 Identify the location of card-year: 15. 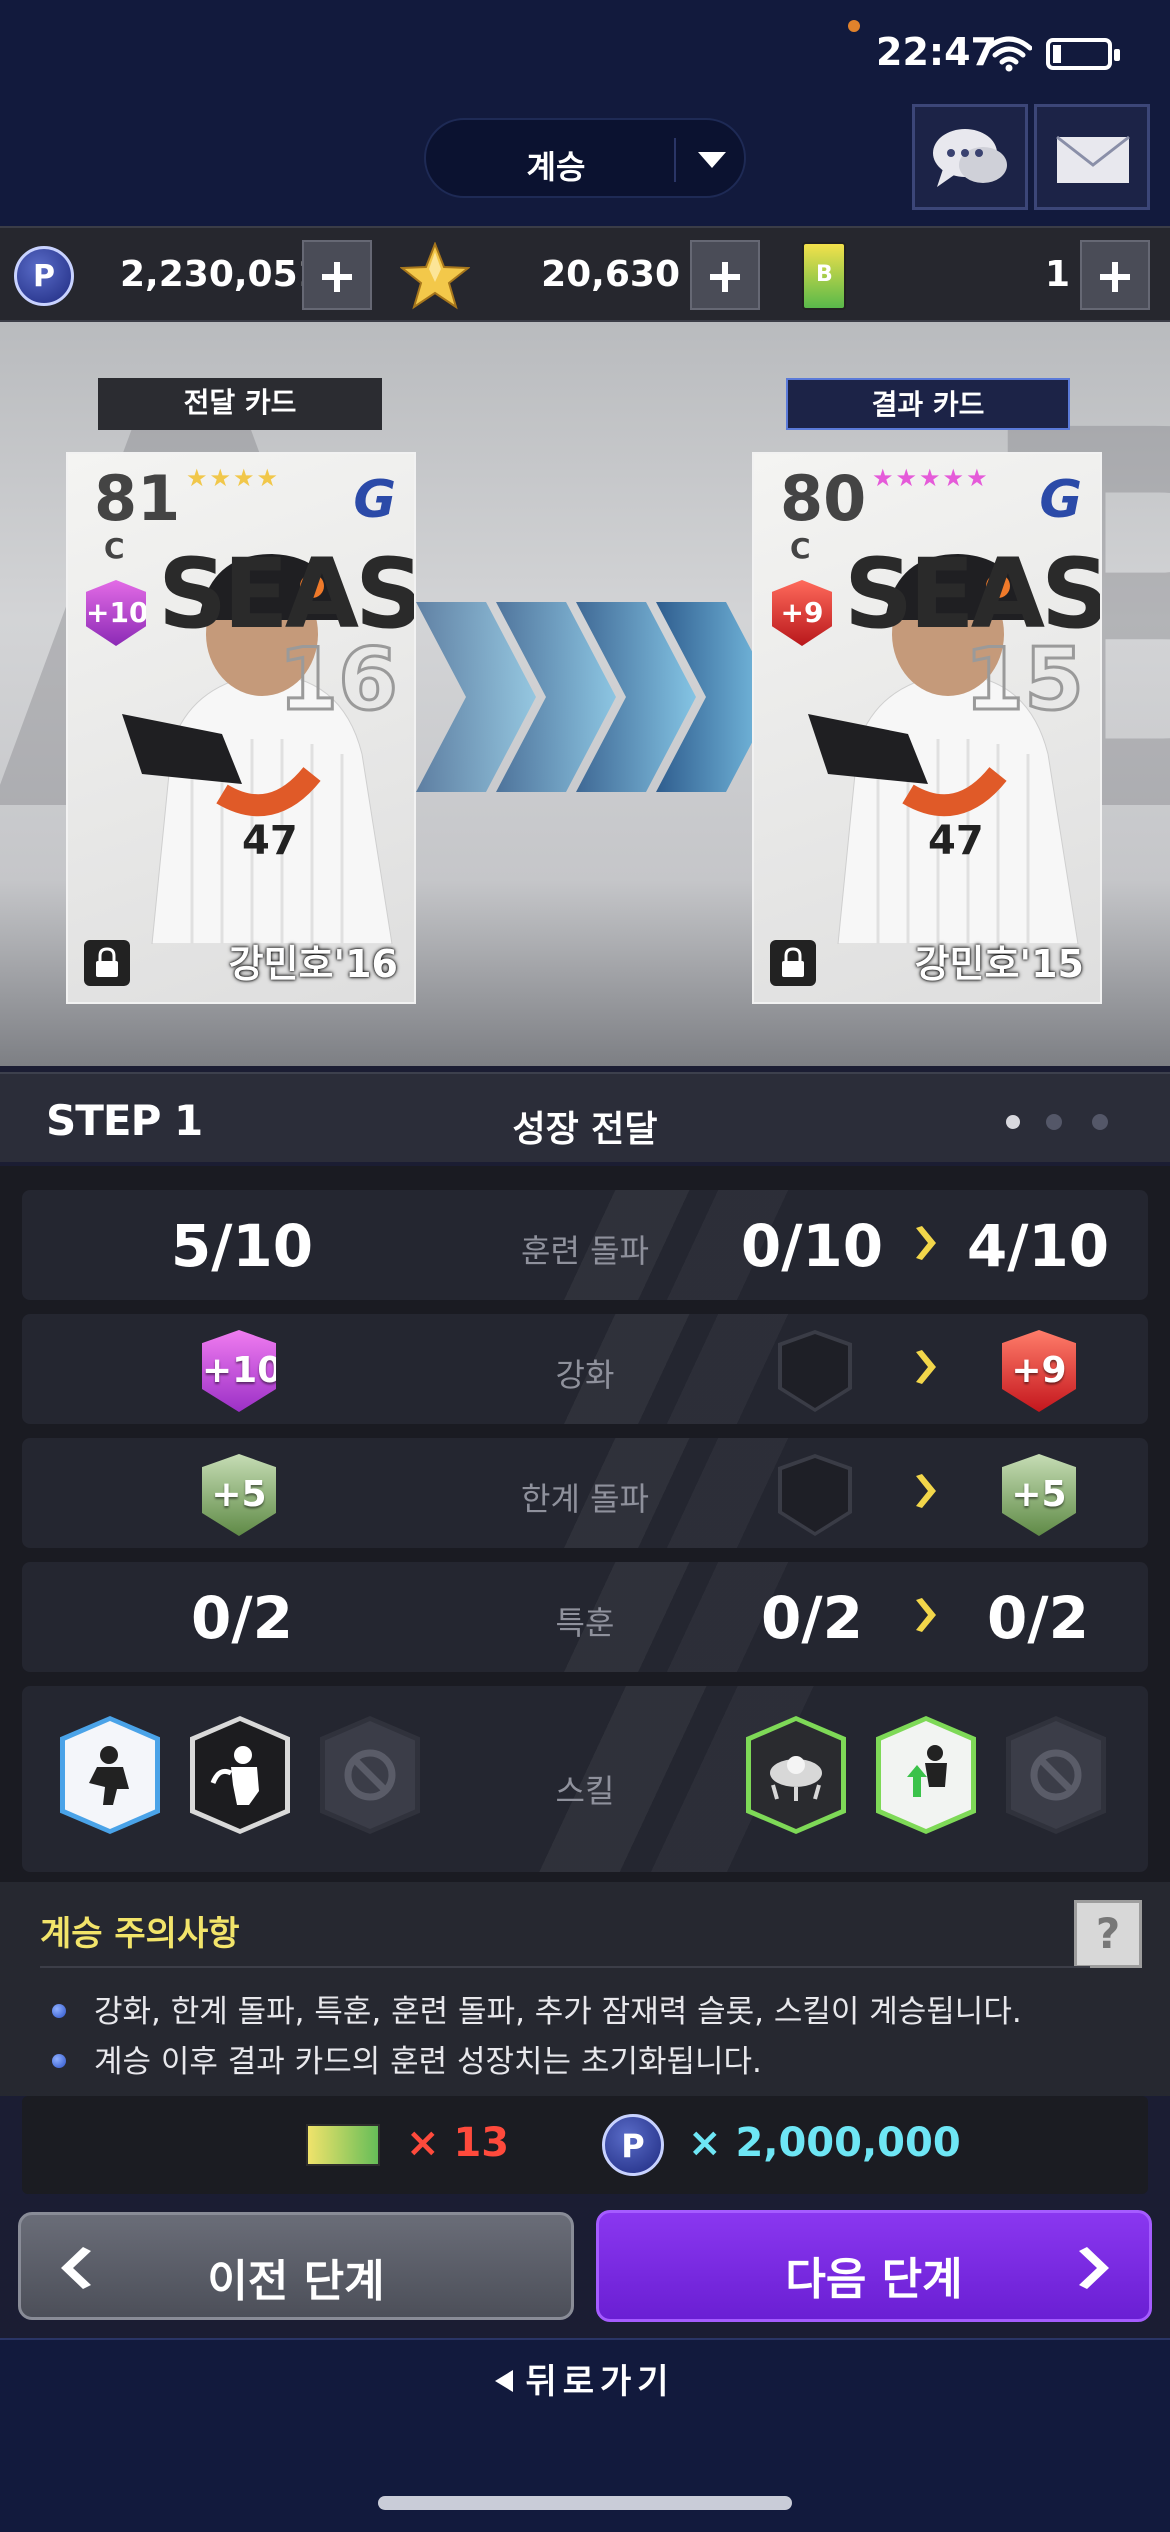
(1024, 680).